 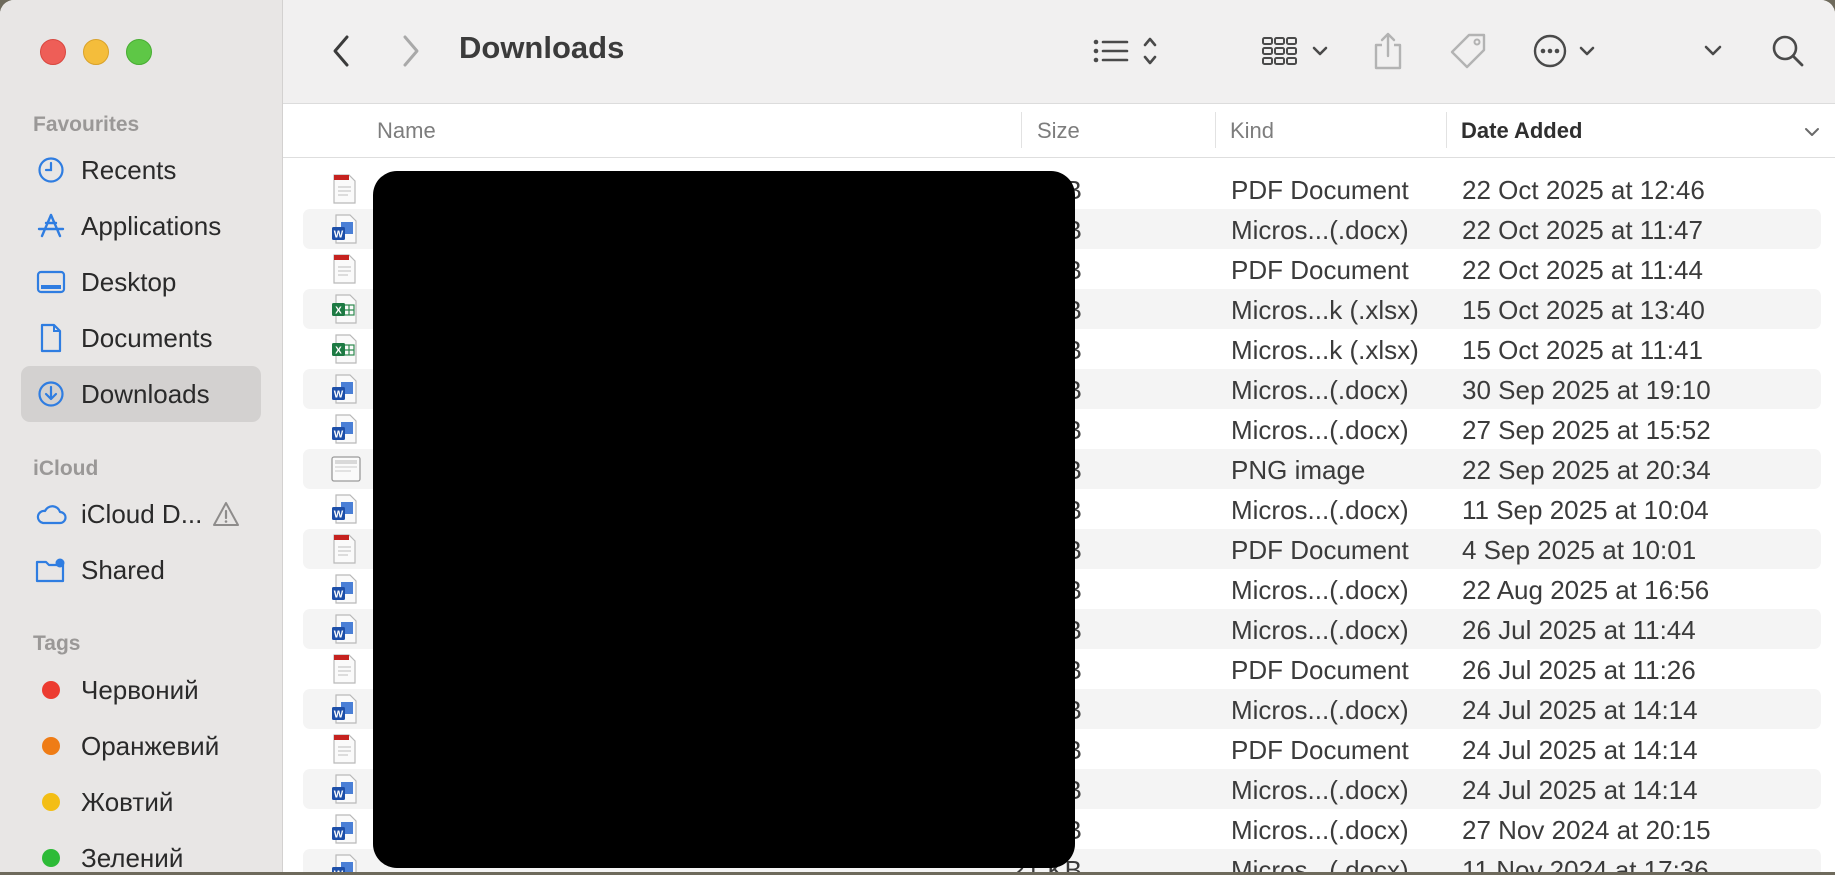 What do you see at coordinates (1325, 350) in the screenshot?
I see `file-kind: Micros...k (.xlsx)` at bounding box center [1325, 350].